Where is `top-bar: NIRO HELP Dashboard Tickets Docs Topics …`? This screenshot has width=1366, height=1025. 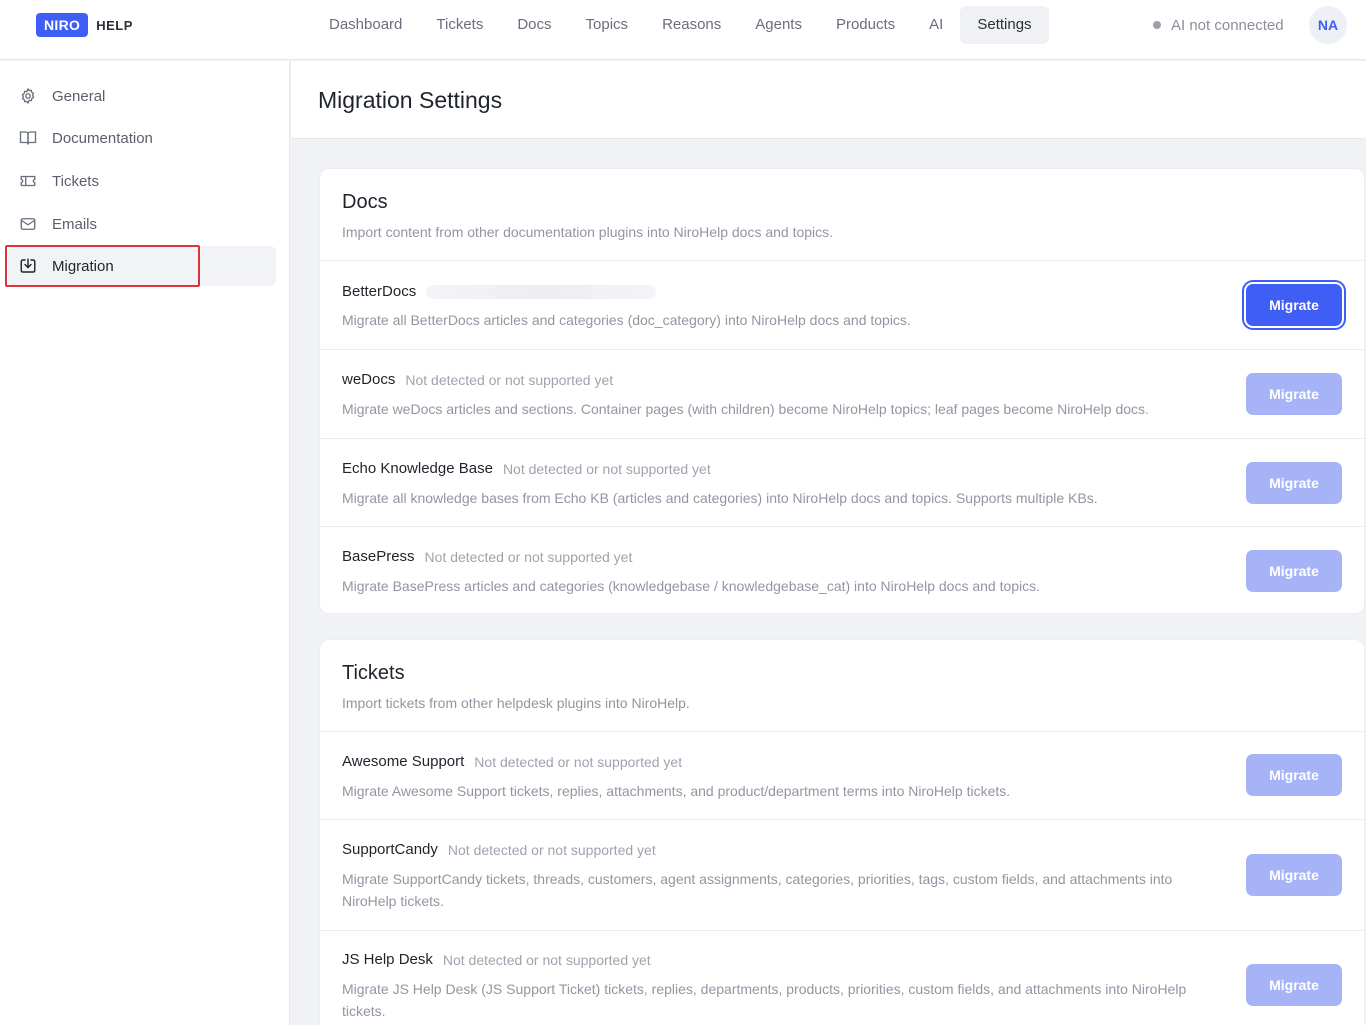
top-bar: NIRO HELP Dashboard Tickets Docs Topics … is located at coordinates (683, 30).